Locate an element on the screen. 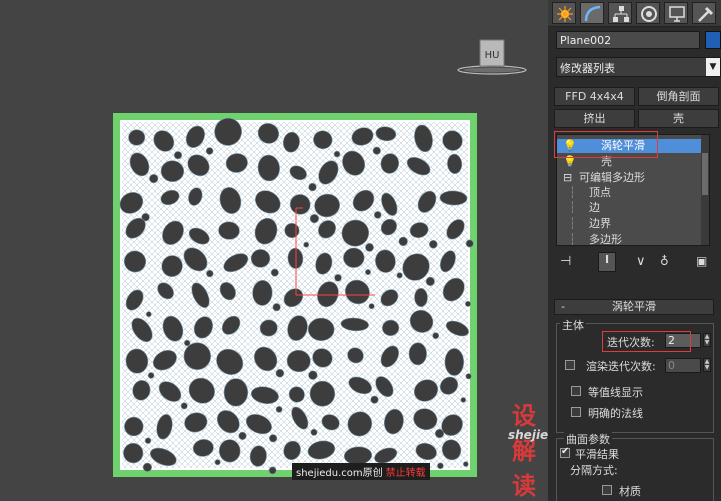 The image size is (721, 501). rollout-collapse-toggle: - is located at coordinates (563, 307).